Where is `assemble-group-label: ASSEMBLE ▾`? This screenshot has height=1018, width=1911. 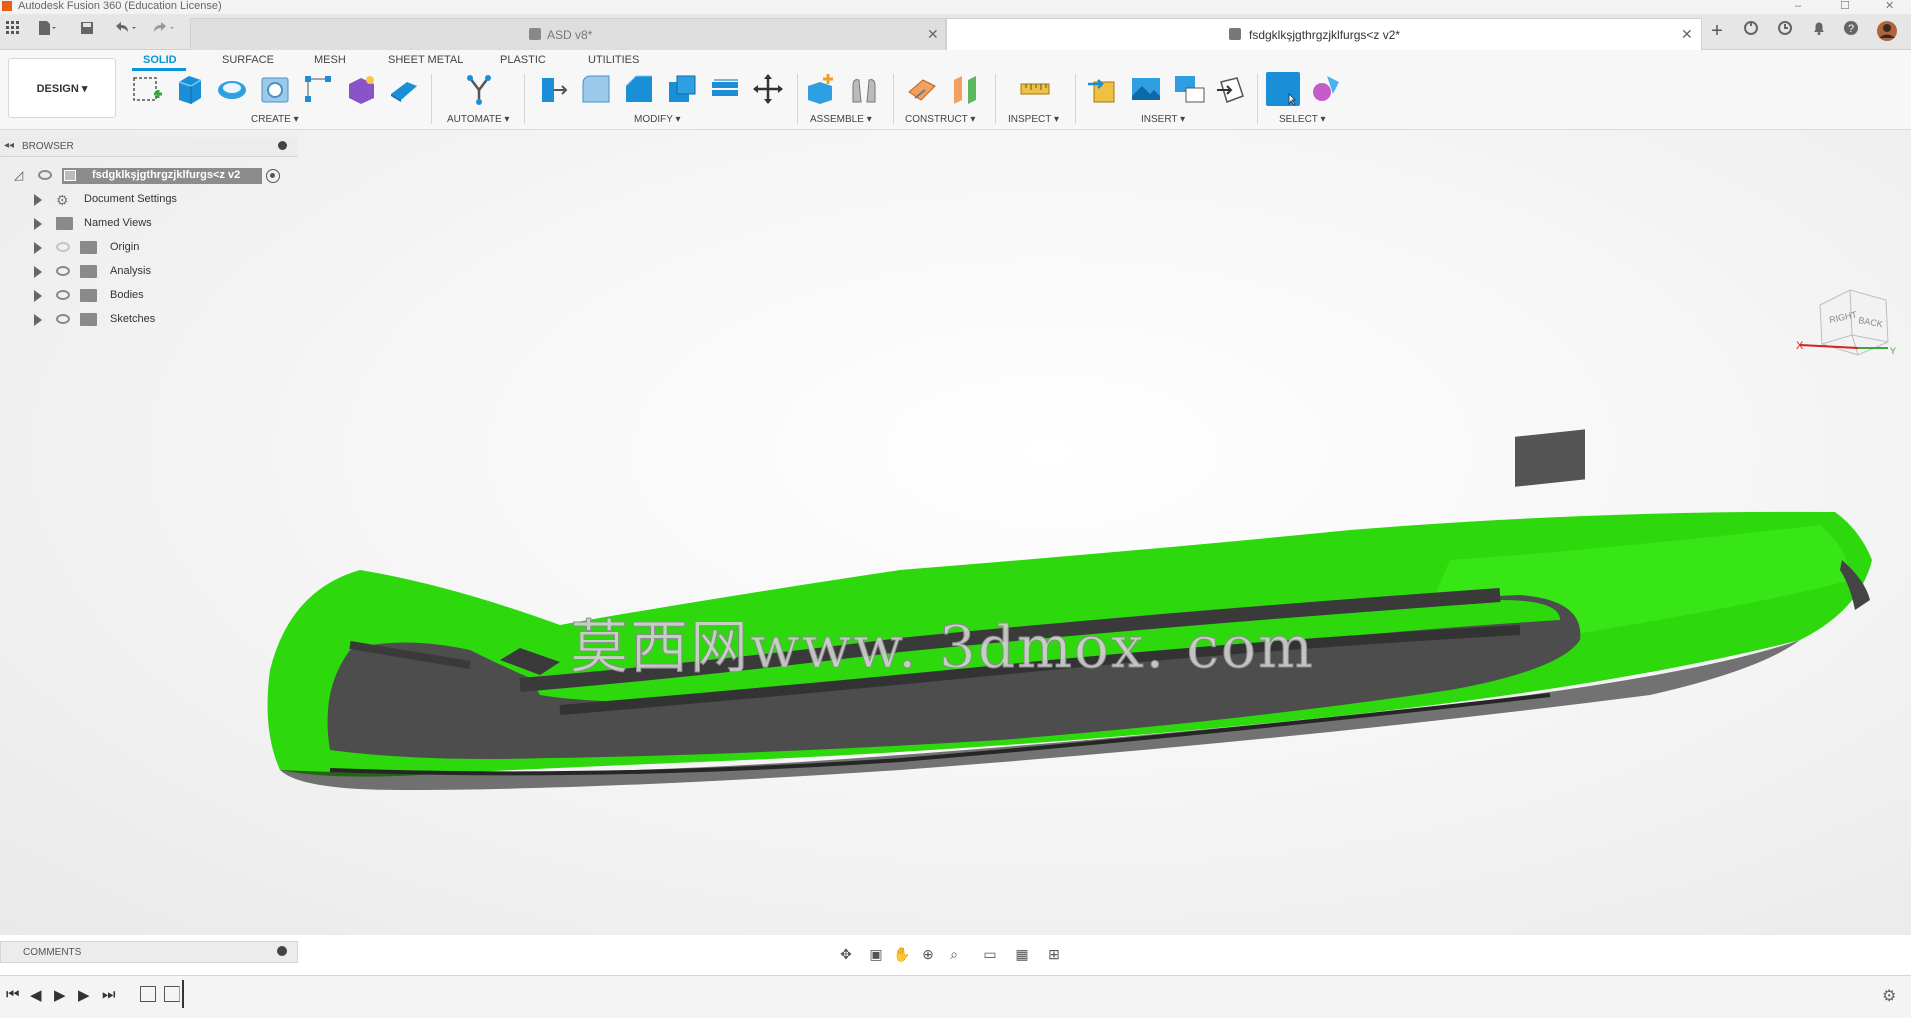 assemble-group-label: ASSEMBLE ▾ is located at coordinates (841, 119).